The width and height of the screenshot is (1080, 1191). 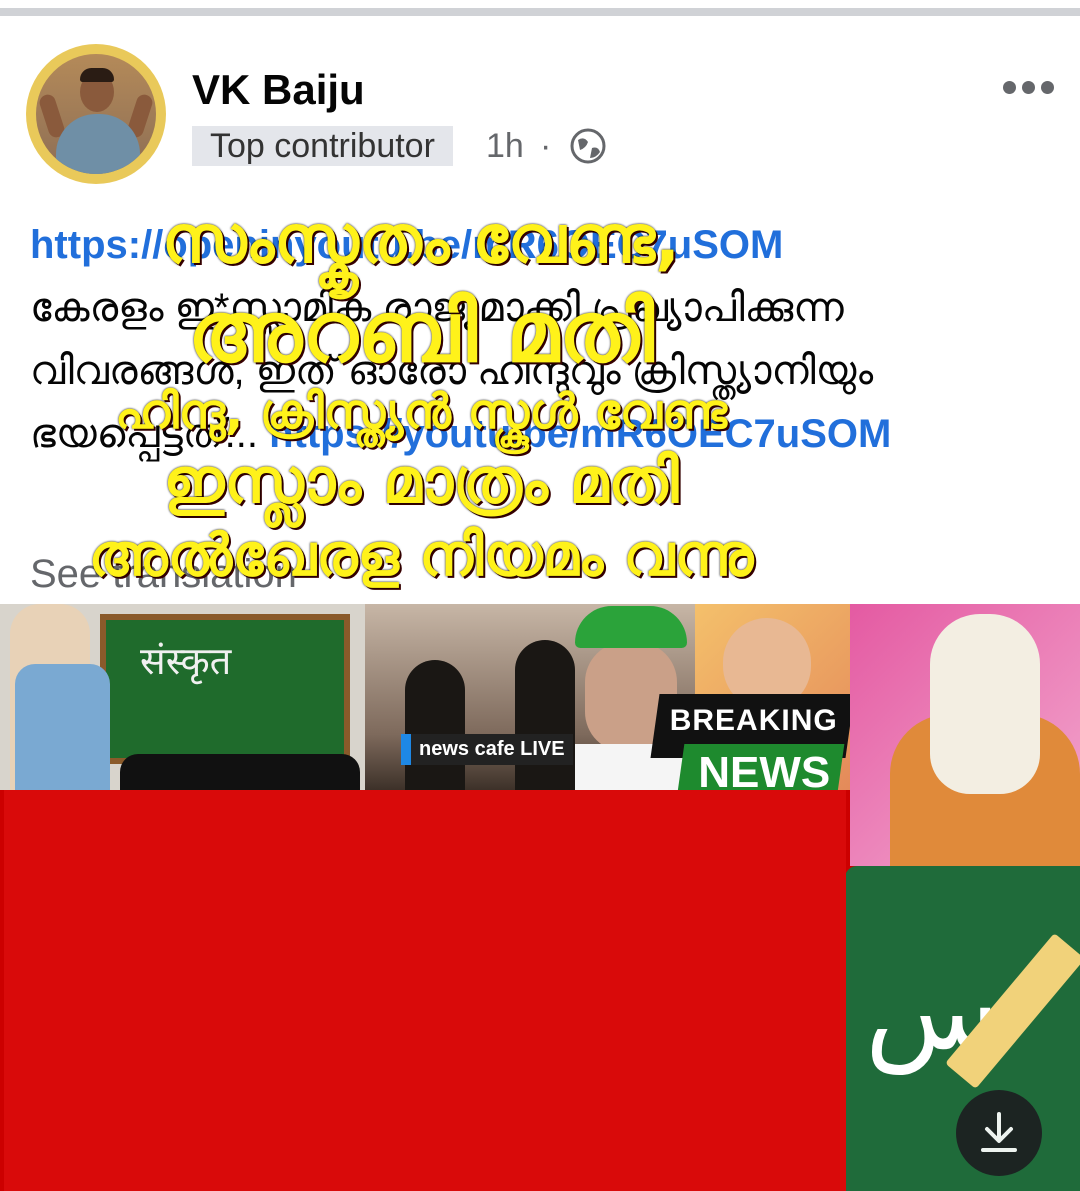 I want to click on thumb-sage-image, so click(x=965, y=735).